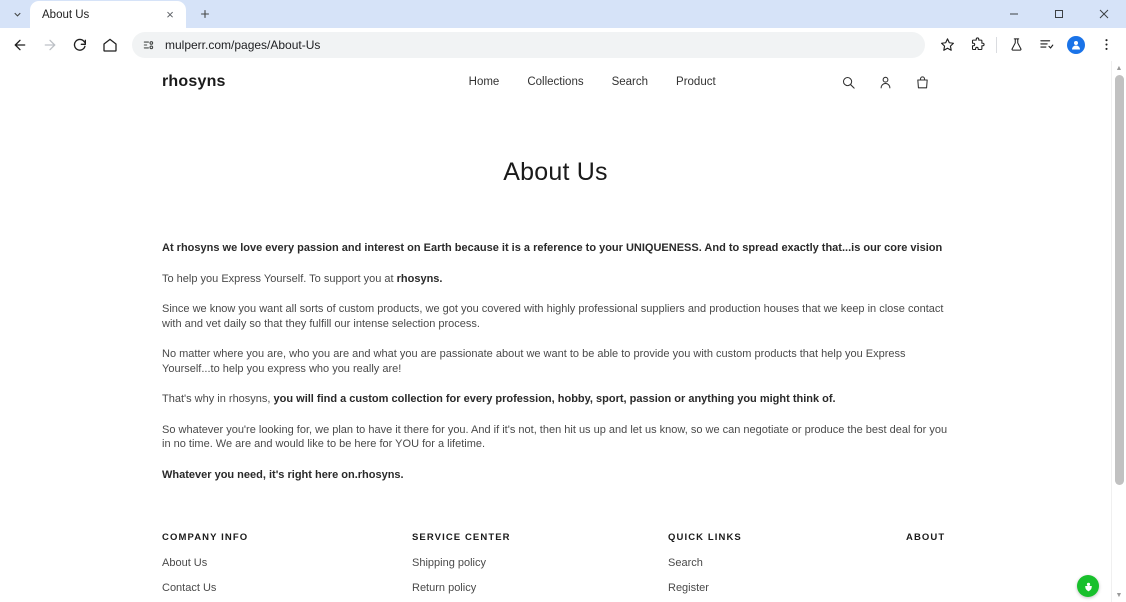 The image size is (1126, 602). What do you see at coordinates (787, 563) in the screenshot?
I see `footer-link-search: Search` at bounding box center [787, 563].